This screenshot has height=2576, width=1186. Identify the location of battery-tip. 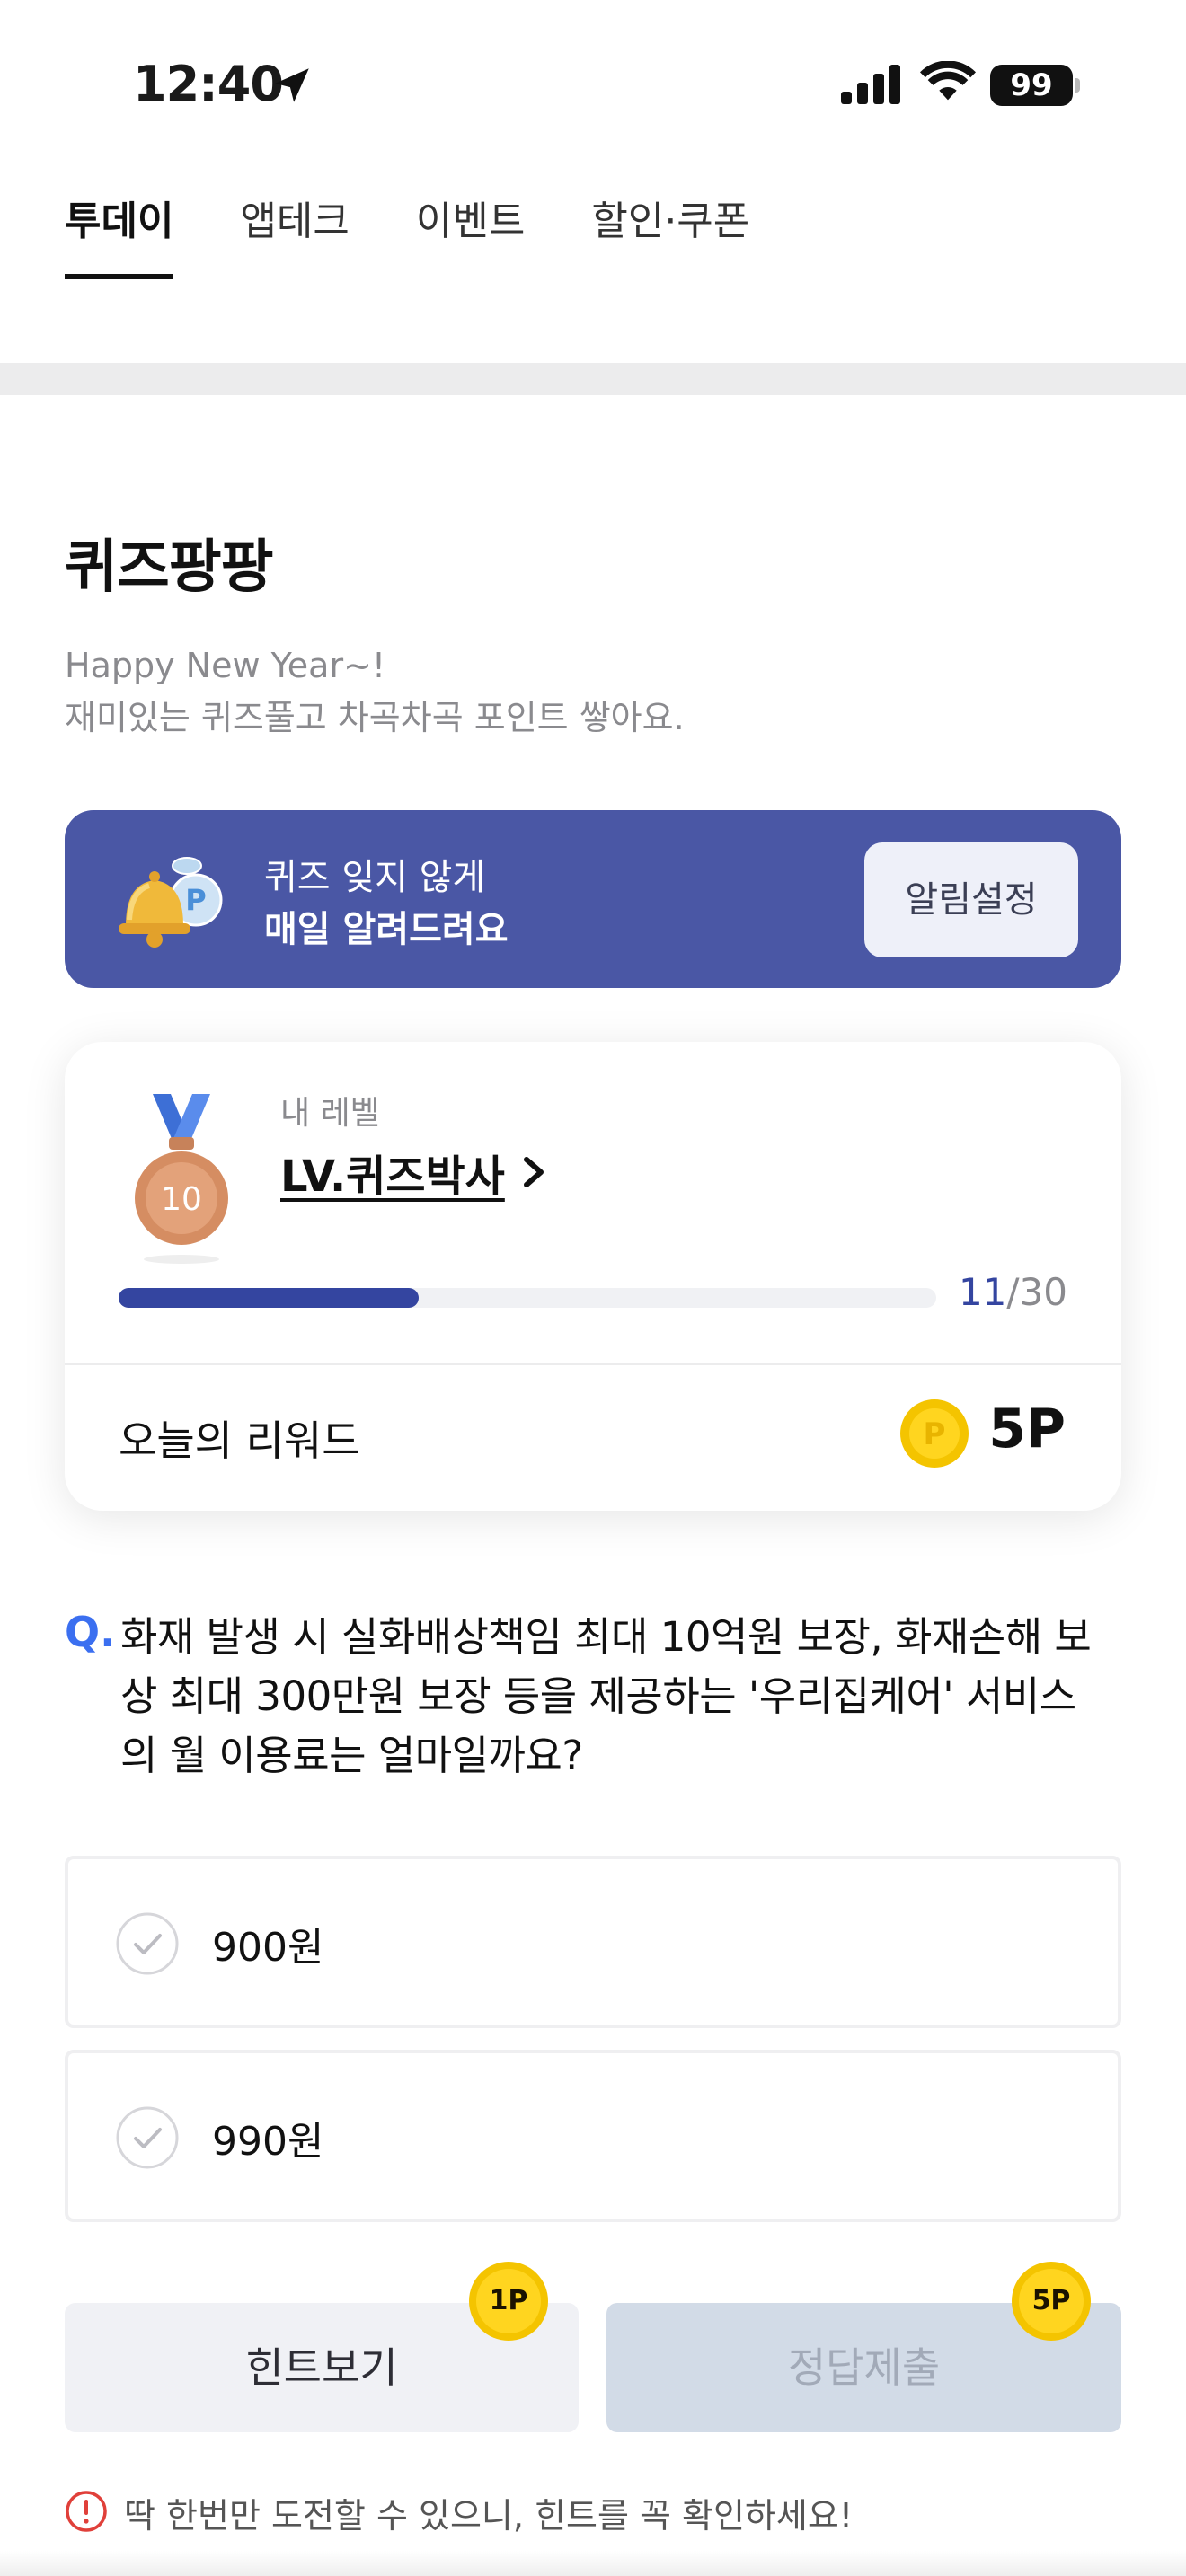
(1077, 85).